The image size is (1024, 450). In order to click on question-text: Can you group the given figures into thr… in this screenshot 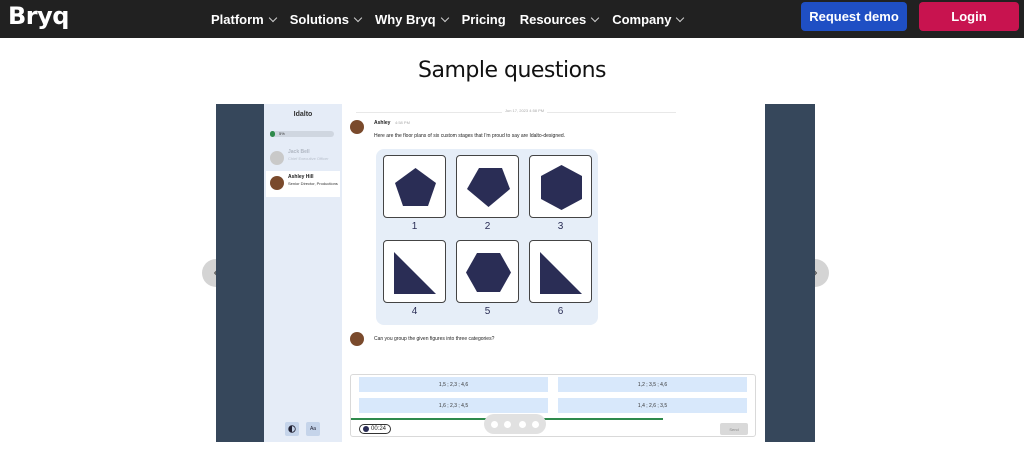, I will do `click(434, 339)`.